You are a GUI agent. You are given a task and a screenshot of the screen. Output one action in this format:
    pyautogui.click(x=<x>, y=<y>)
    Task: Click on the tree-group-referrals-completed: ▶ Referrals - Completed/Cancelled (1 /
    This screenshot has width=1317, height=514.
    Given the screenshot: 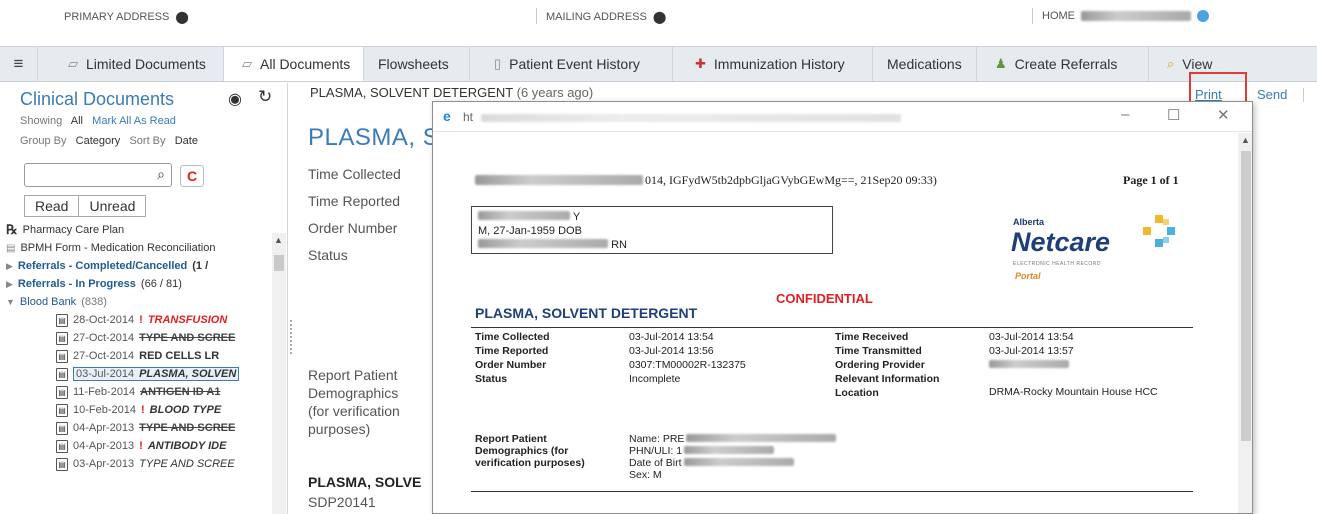 What is the action you would take?
    pyautogui.click(x=142, y=266)
    